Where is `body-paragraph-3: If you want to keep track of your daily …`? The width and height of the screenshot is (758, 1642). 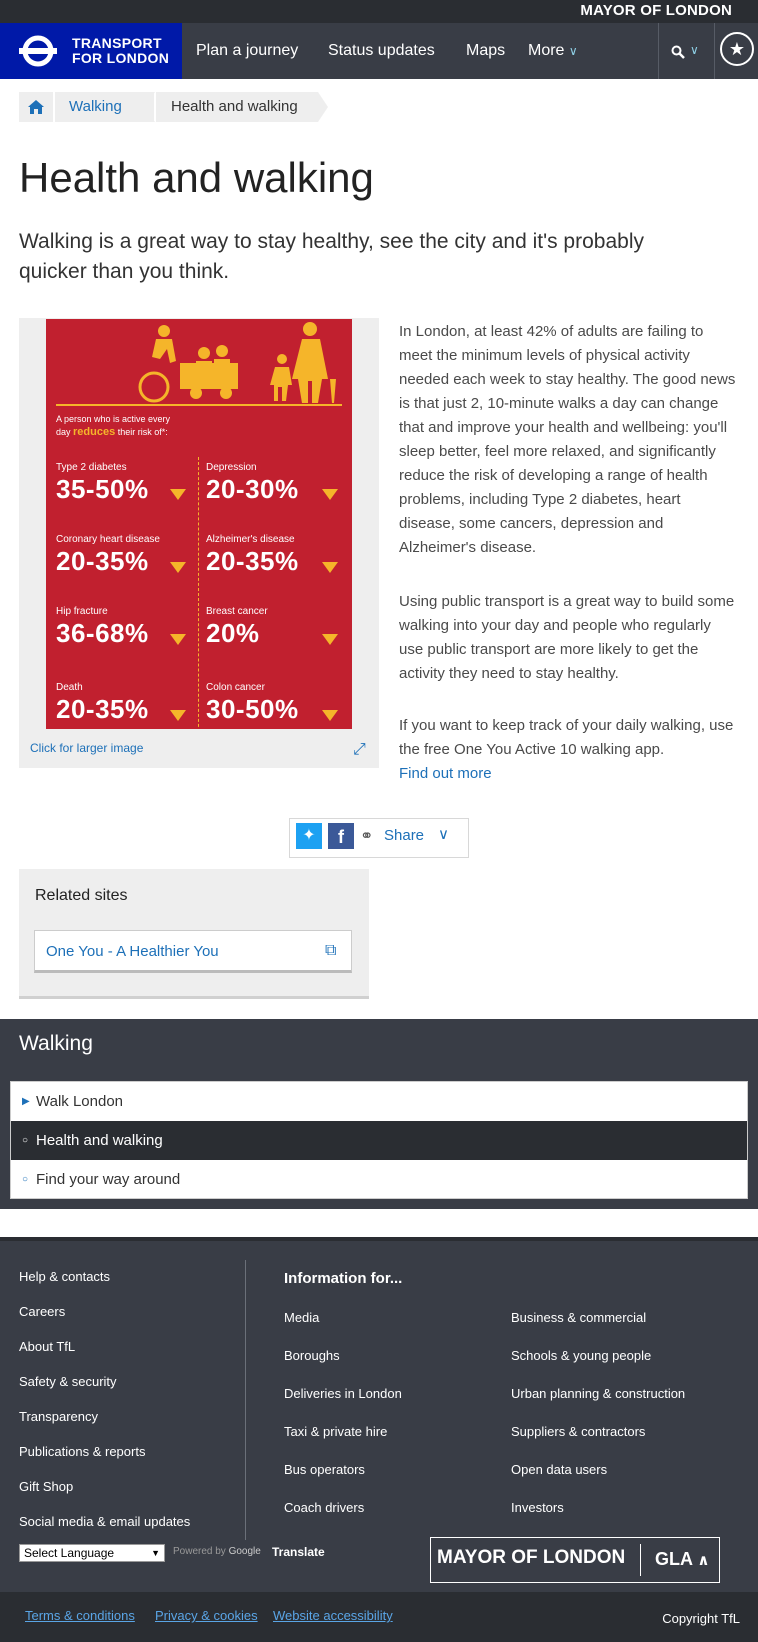
body-paragraph-3: If you want to keep track of your daily … is located at coordinates (569, 750).